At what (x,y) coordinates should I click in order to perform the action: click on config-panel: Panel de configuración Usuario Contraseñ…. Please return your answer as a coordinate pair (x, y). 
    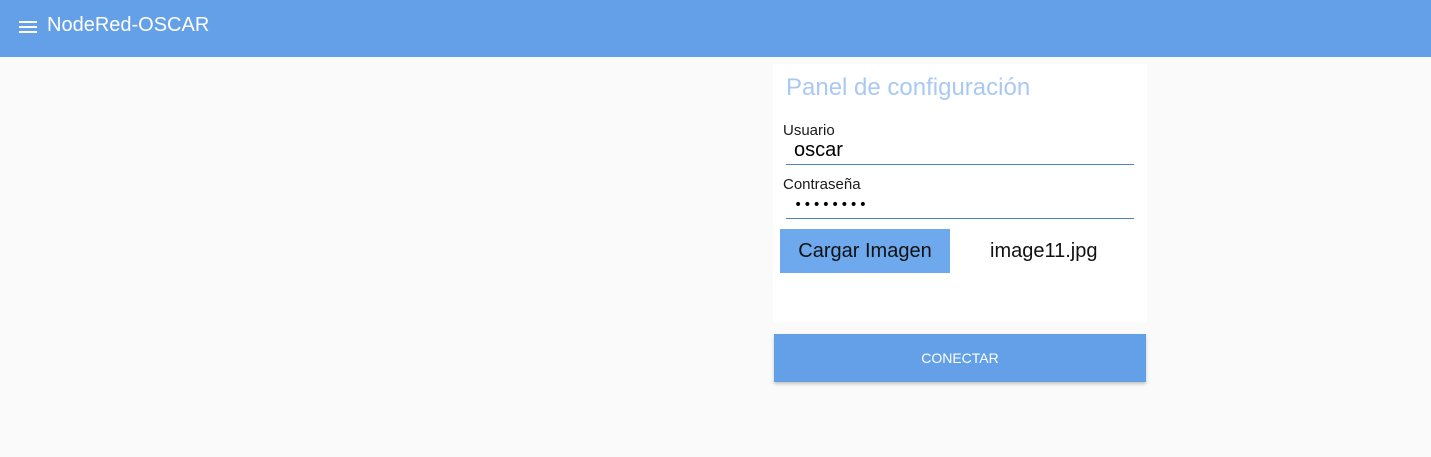
    Looking at the image, I should click on (960, 193).